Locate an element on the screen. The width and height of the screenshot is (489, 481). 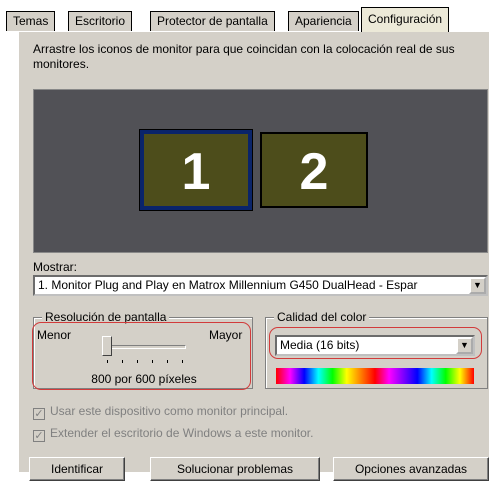
tab-escritorio: Escritorio is located at coordinates (100, 21).